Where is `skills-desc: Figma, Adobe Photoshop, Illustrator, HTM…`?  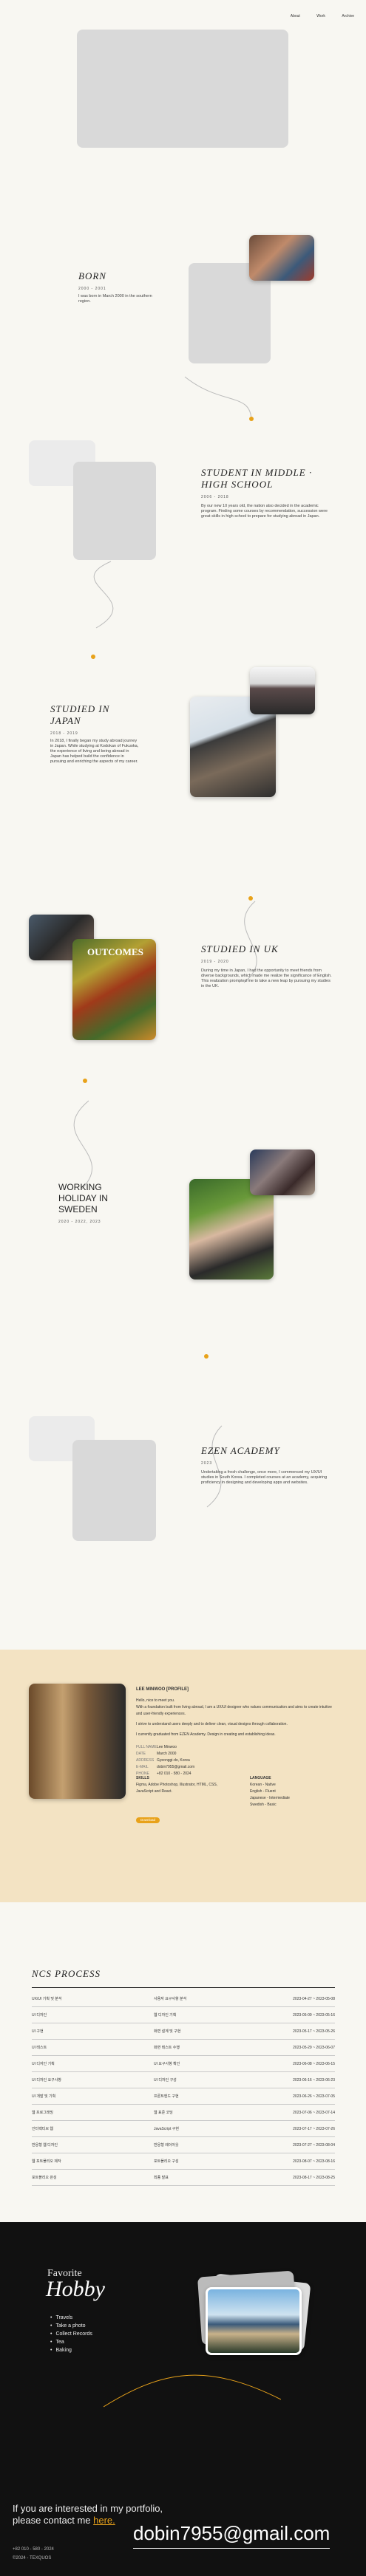 skills-desc: Figma, Adobe Photoshop, Illustrator, HTM… is located at coordinates (177, 1788).